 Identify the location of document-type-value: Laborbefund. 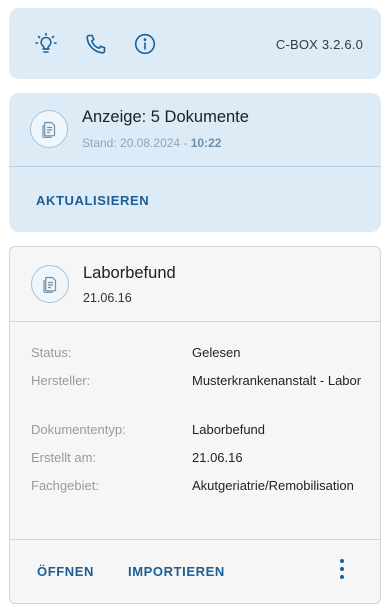
(229, 429).